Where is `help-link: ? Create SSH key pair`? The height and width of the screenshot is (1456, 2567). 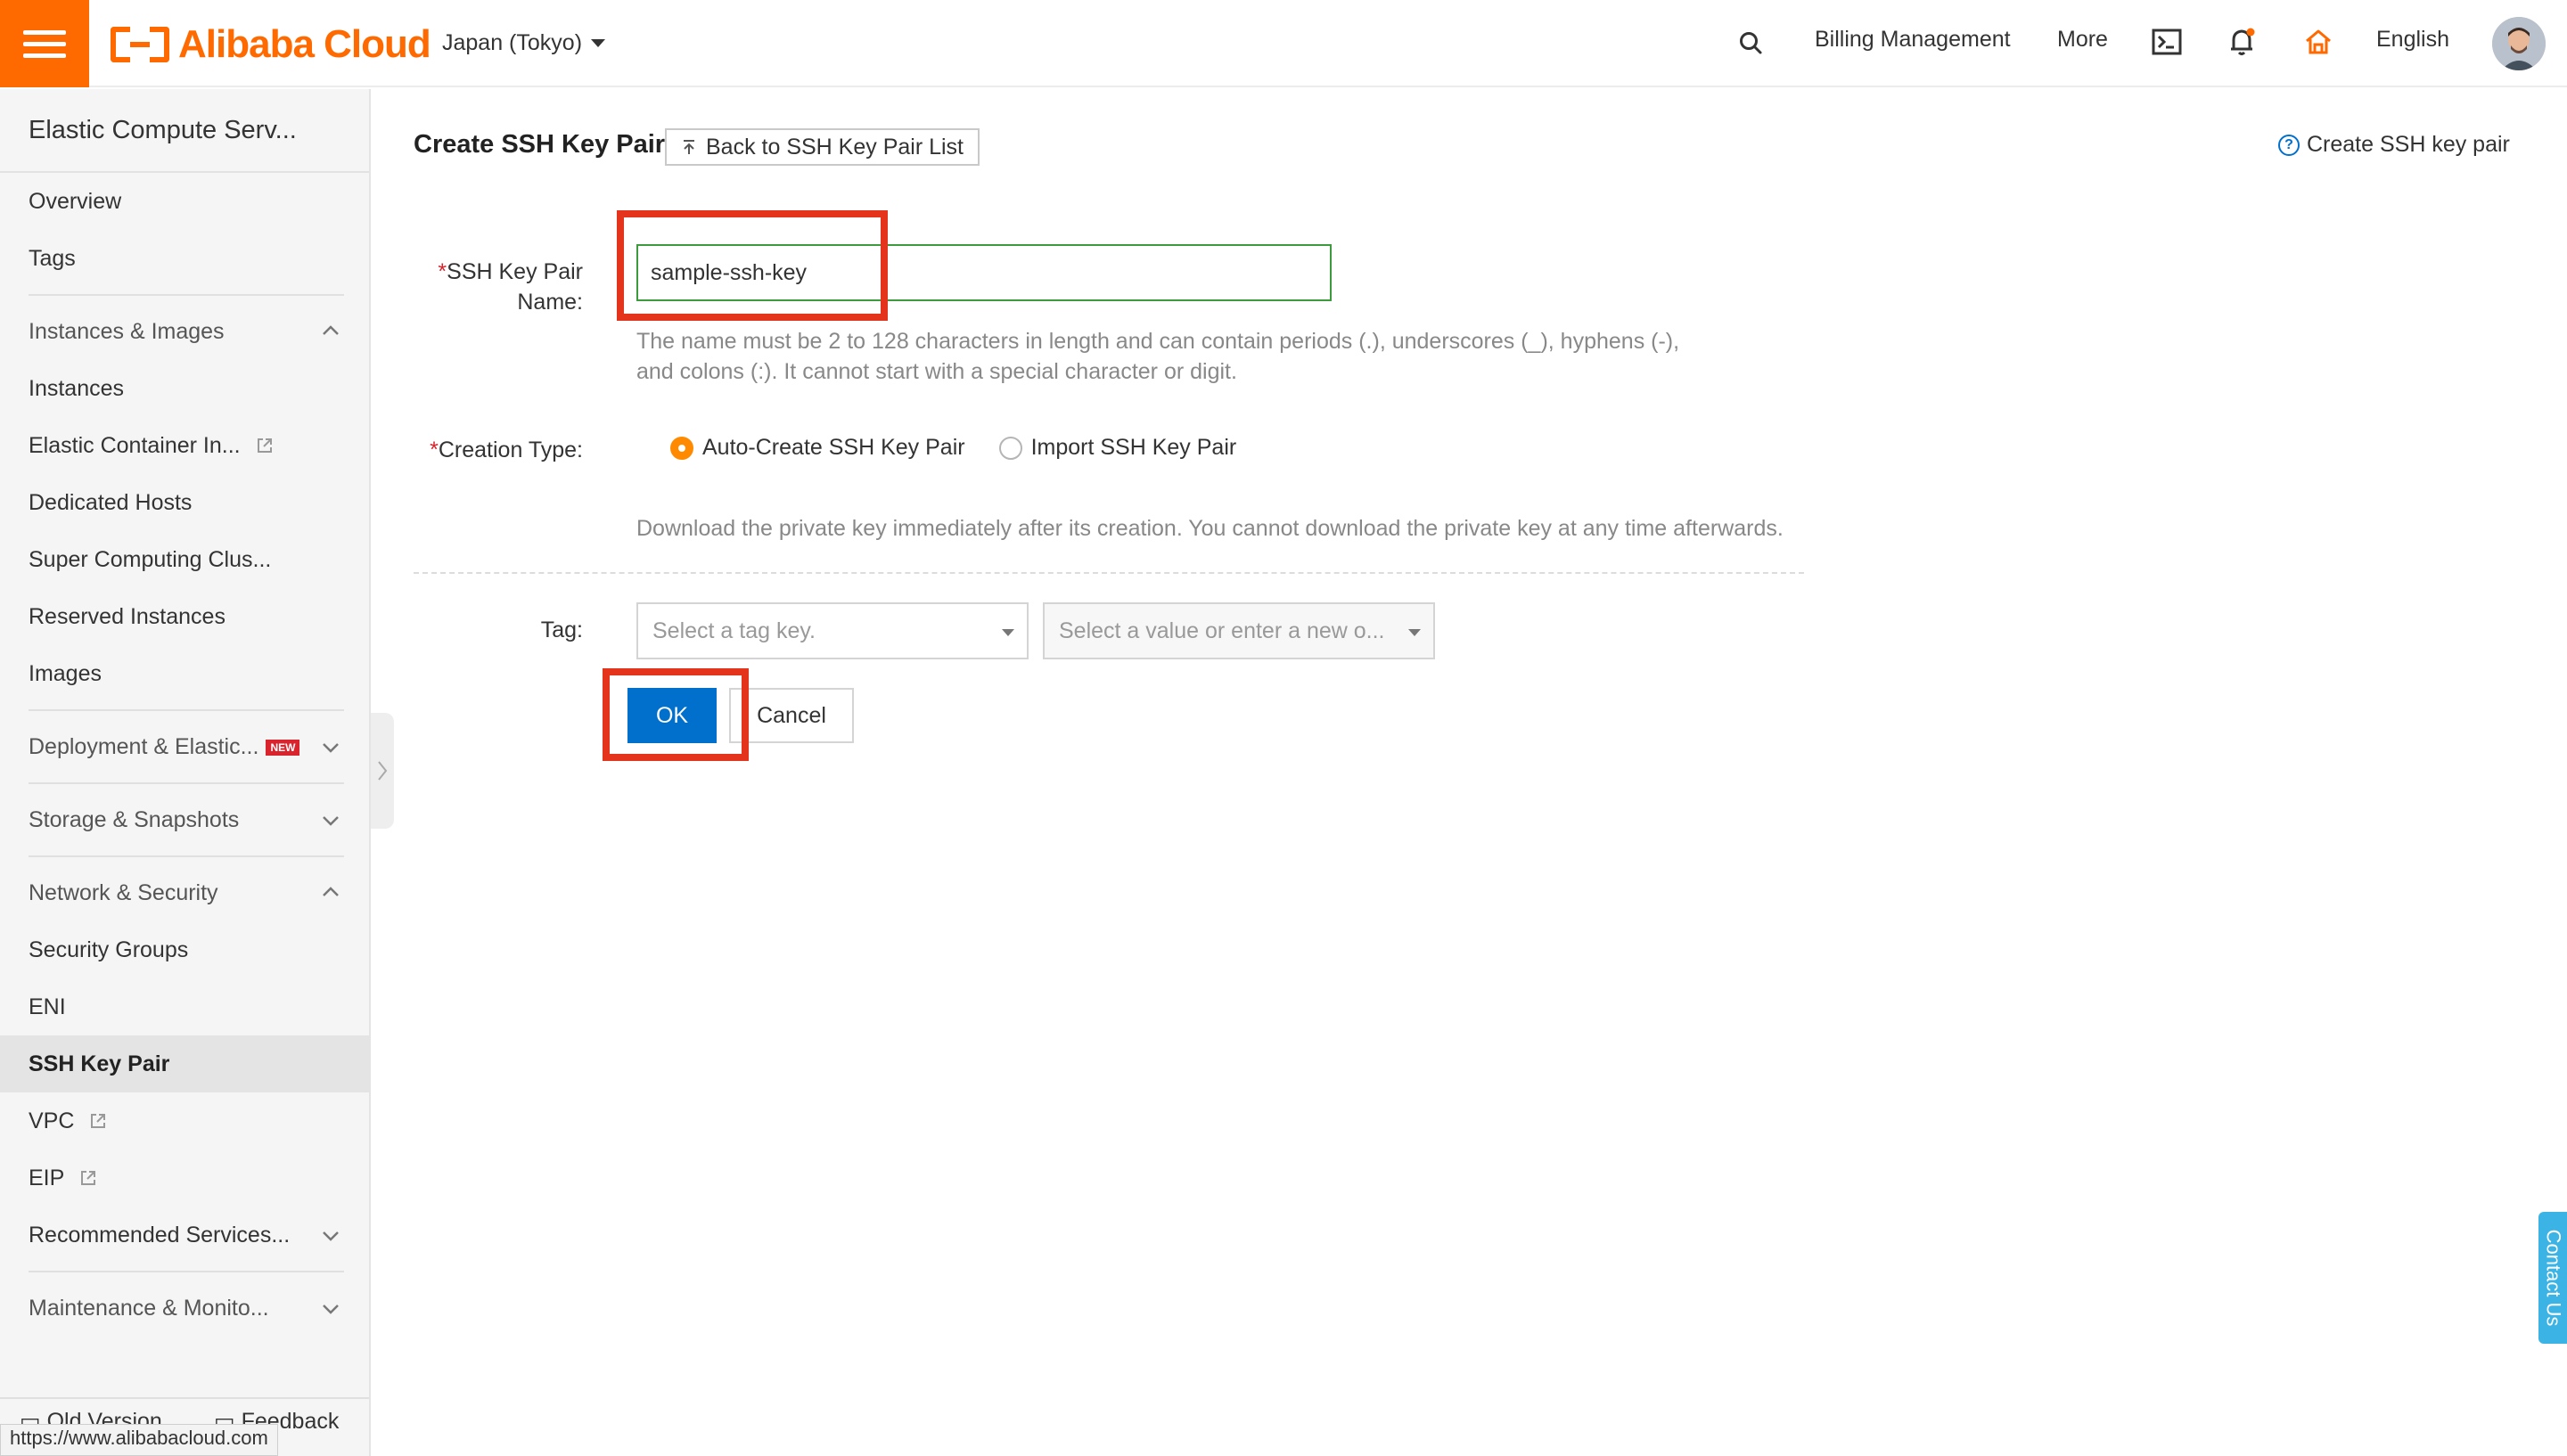
help-link: ? Create SSH key pair is located at coordinates (2394, 145).